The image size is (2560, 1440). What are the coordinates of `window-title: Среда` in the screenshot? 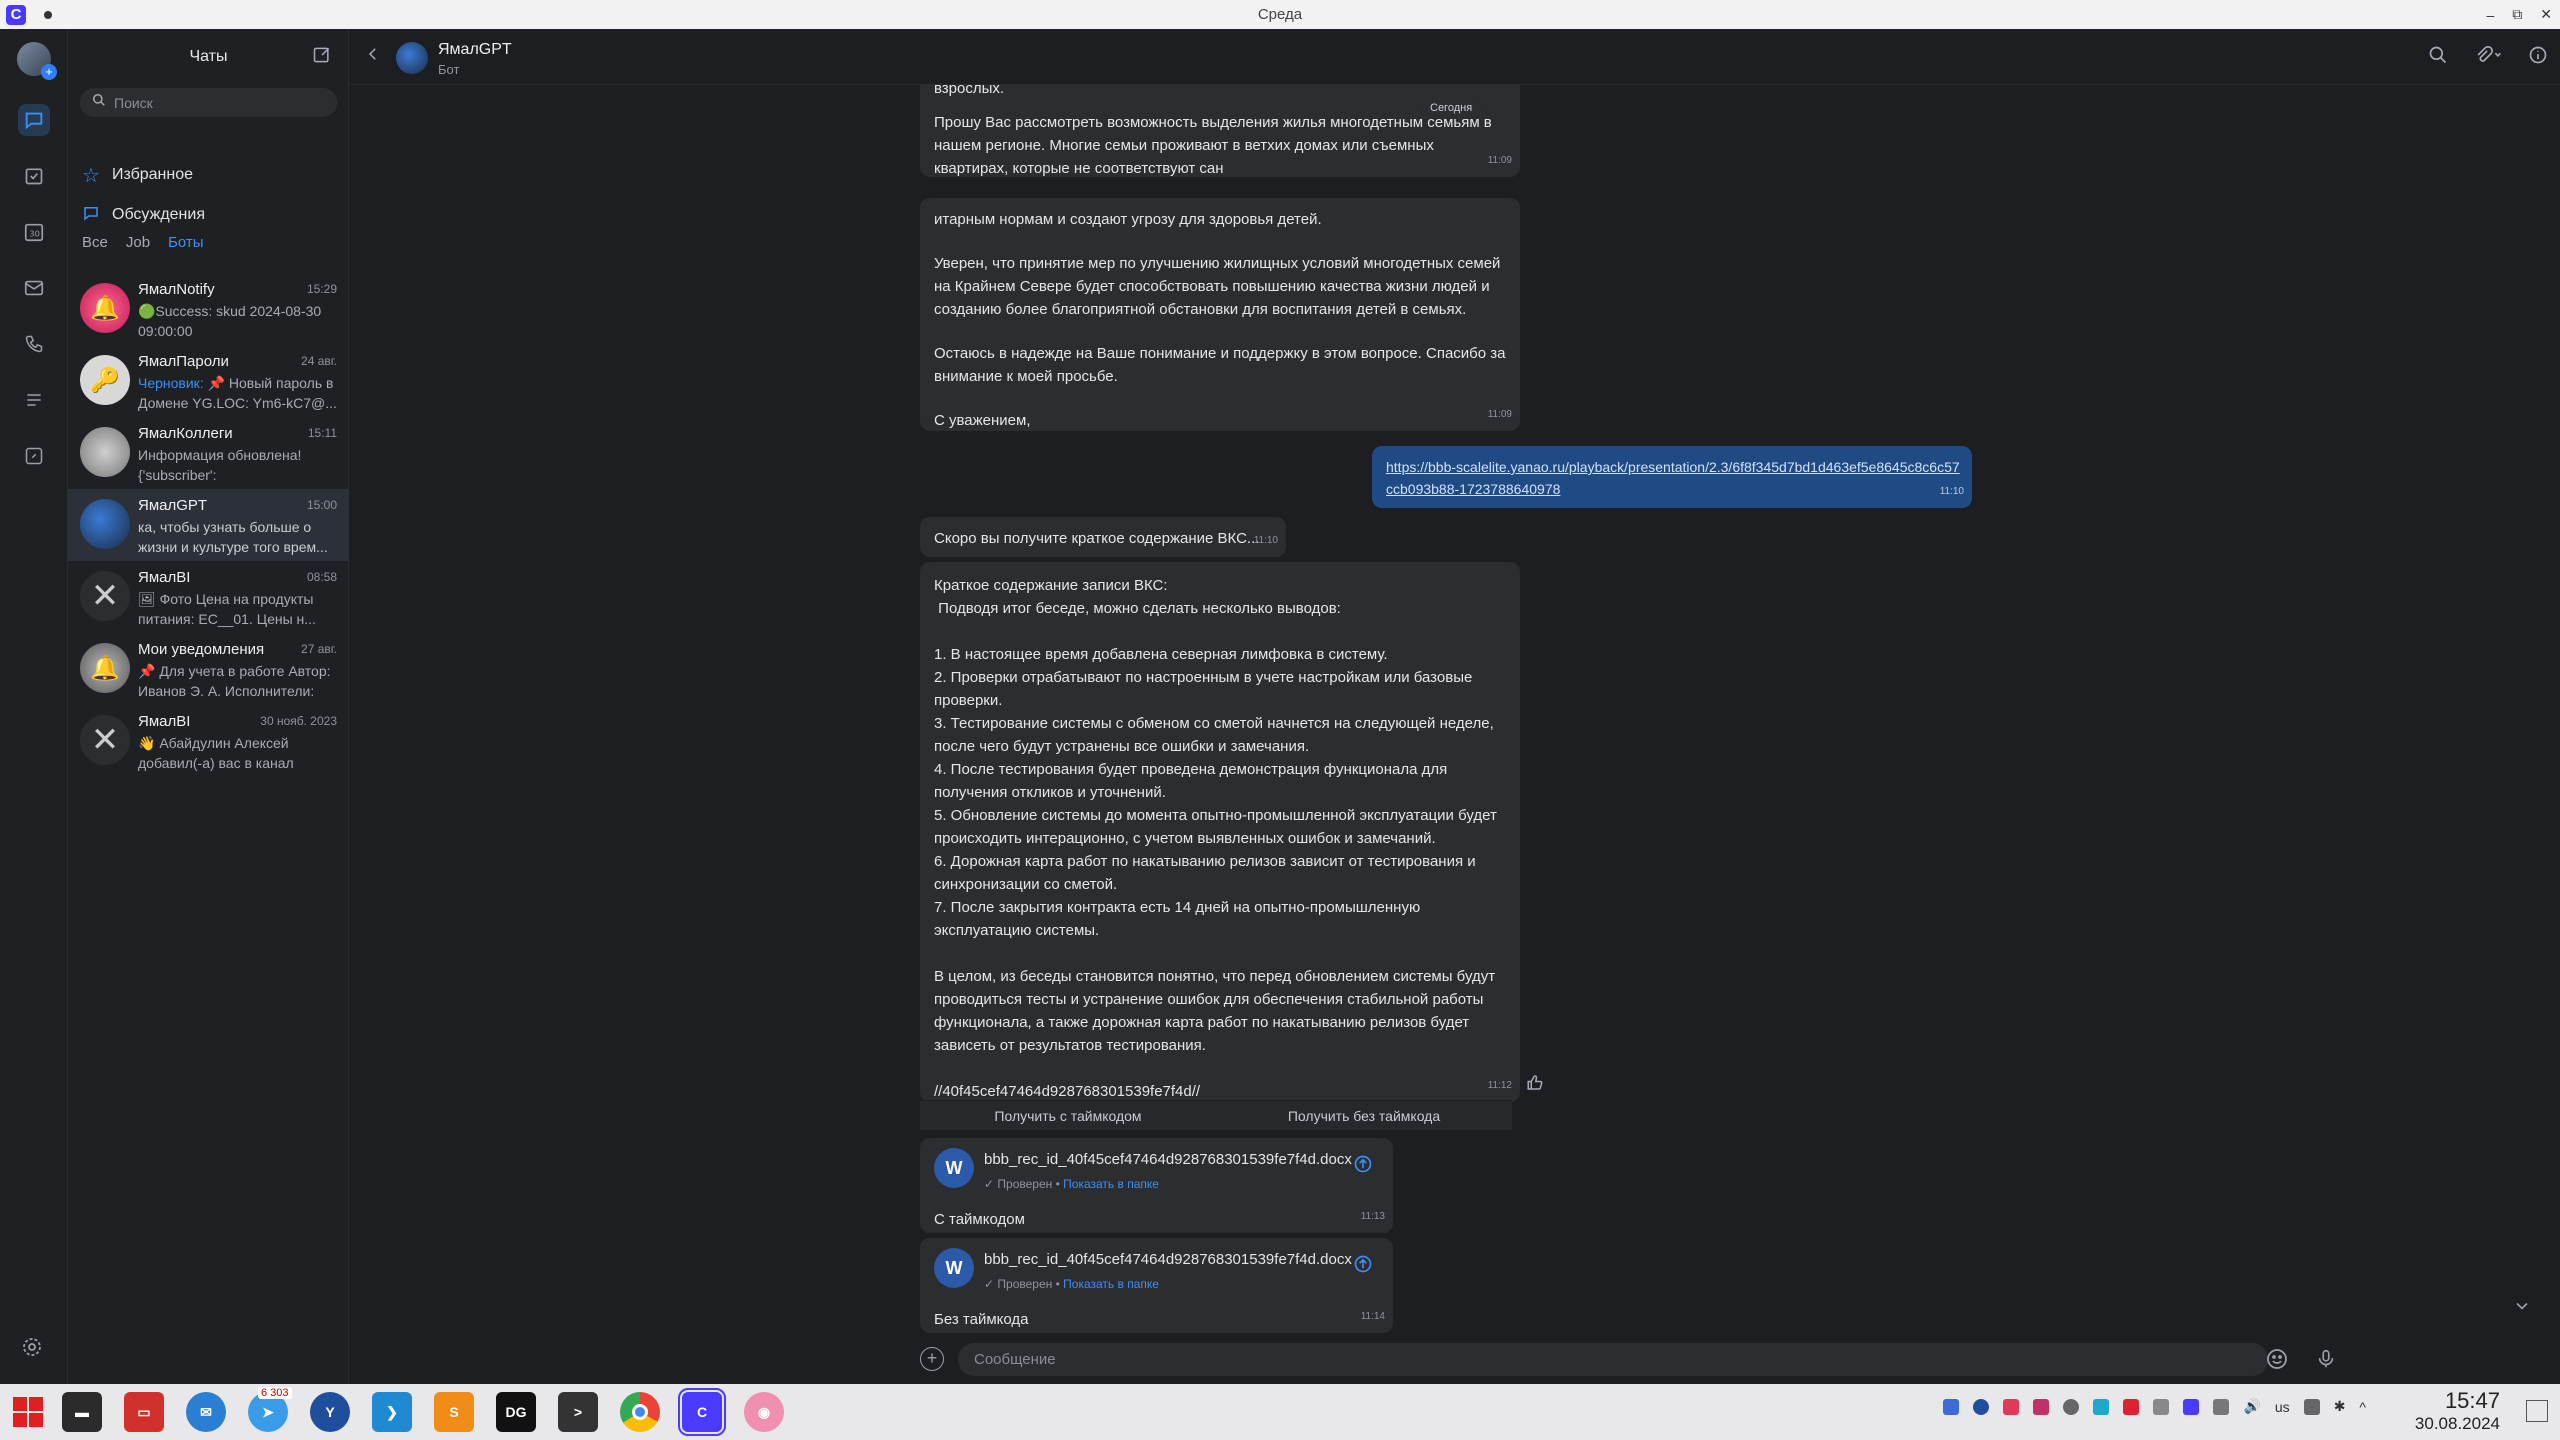 It's located at (1280, 14).